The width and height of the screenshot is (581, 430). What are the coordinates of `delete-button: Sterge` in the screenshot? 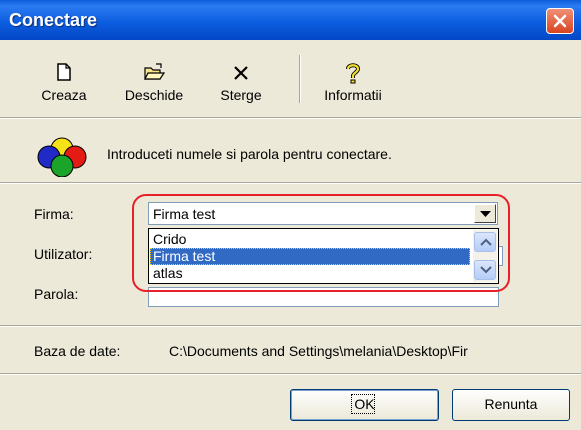 It's located at (241, 86).